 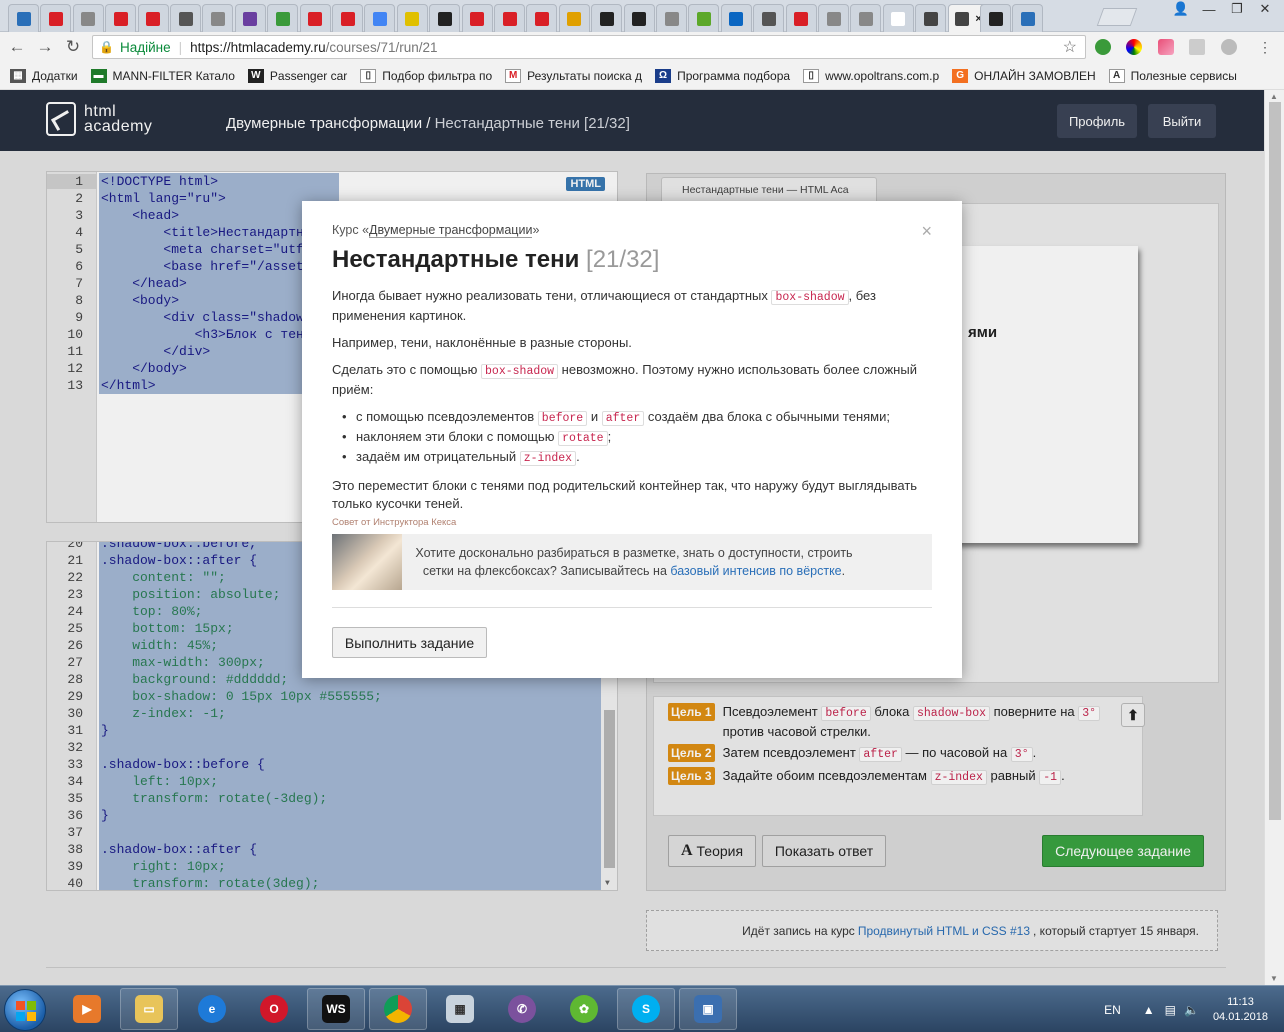 I want to click on reload-button: ↻, so click(x=73, y=47).